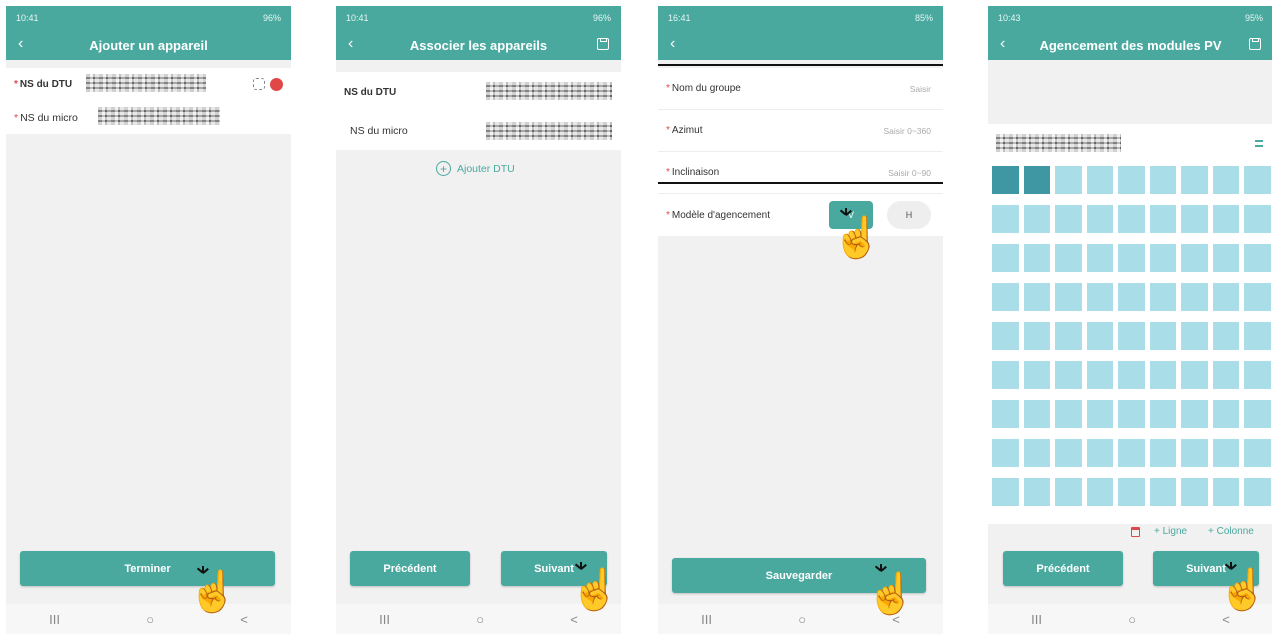 Image resolution: width=1272 pixels, height=634 pixels. Describe the element at coordinates (1231, 531) in the screenshot. I see `add-column-button: + Colonne` at that location.